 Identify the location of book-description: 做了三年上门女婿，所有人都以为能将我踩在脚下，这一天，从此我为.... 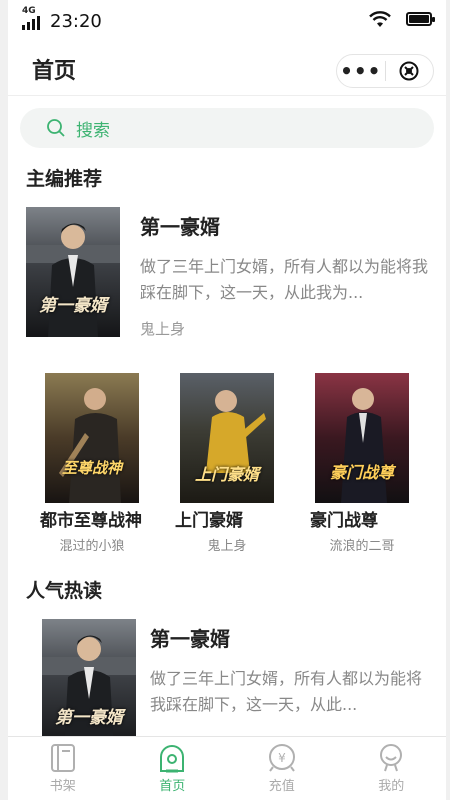
(284, 279).